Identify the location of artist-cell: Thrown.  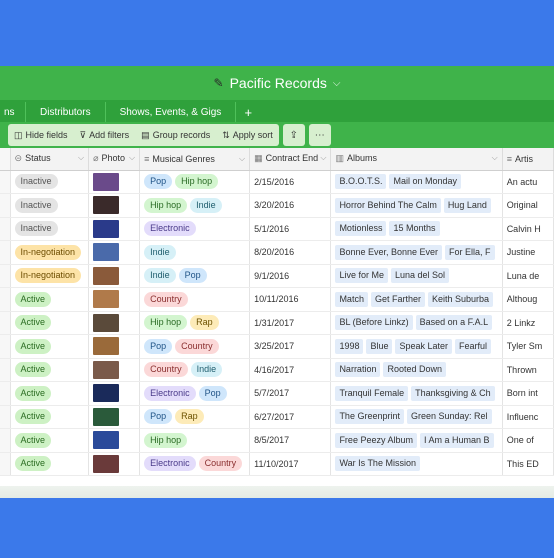
(528, 370).